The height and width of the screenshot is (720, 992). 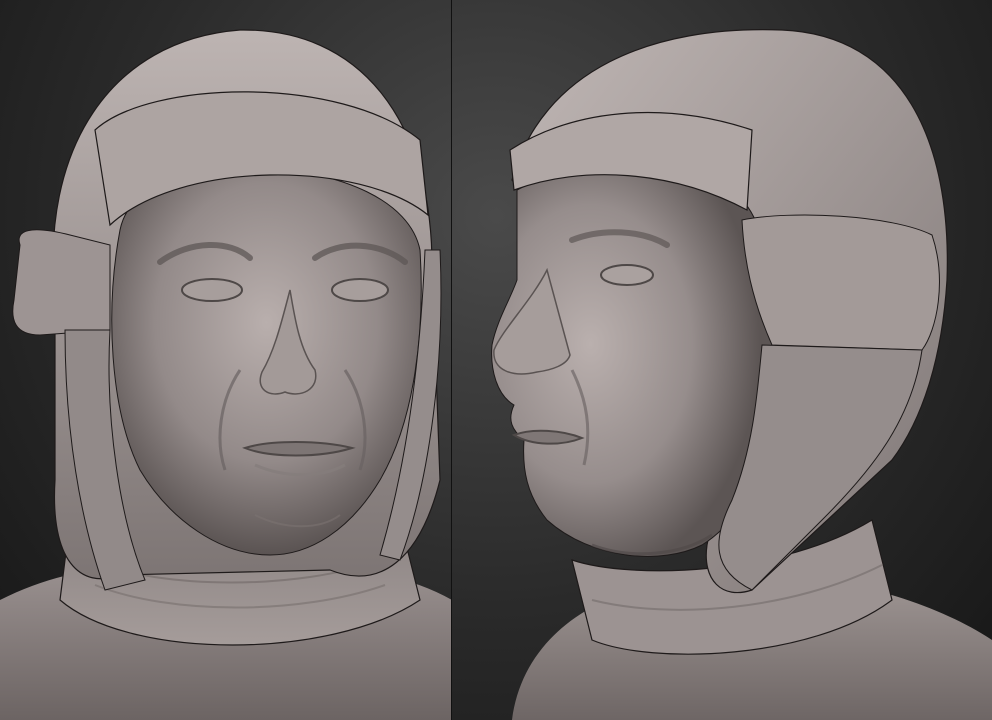 I want to click on left-eye, so click(x=212, y=290).